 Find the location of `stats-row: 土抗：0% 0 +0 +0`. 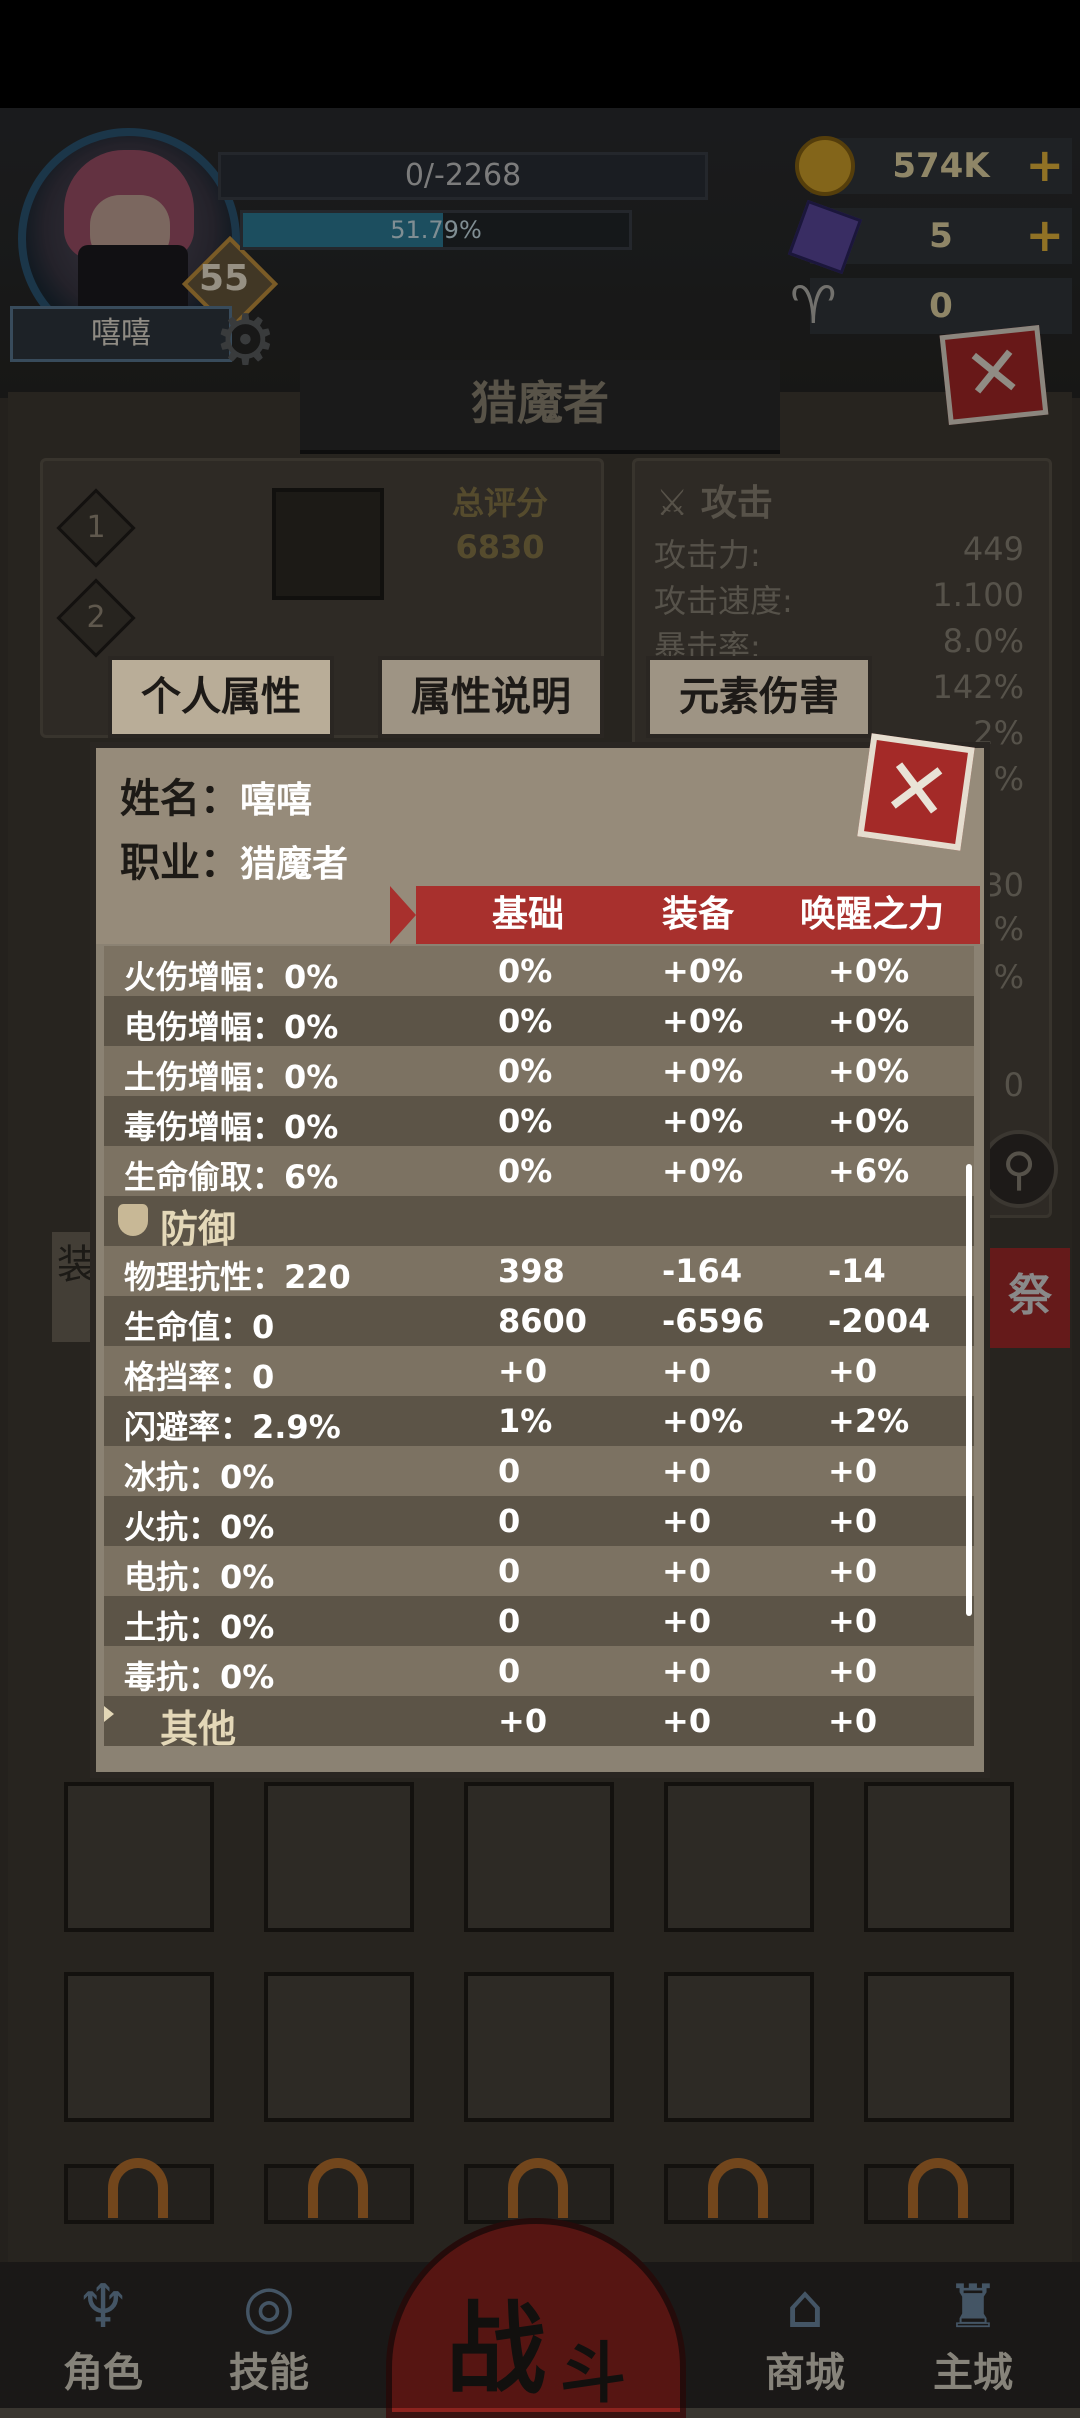

stats-row: 土抗：0% 0 +0 +0 is located at coordinates (539, 1621).